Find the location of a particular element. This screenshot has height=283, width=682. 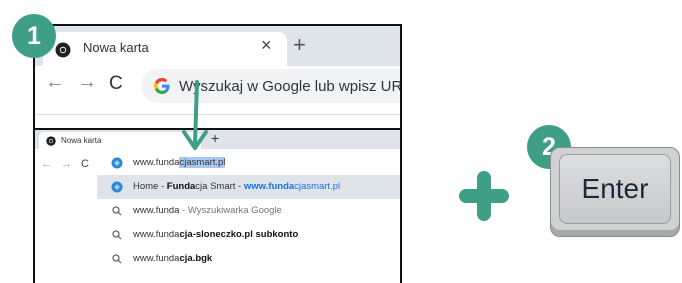

suggestion-text: www.fundacja-sloneczko.pl subkonto is located at coordinates (215, 234).